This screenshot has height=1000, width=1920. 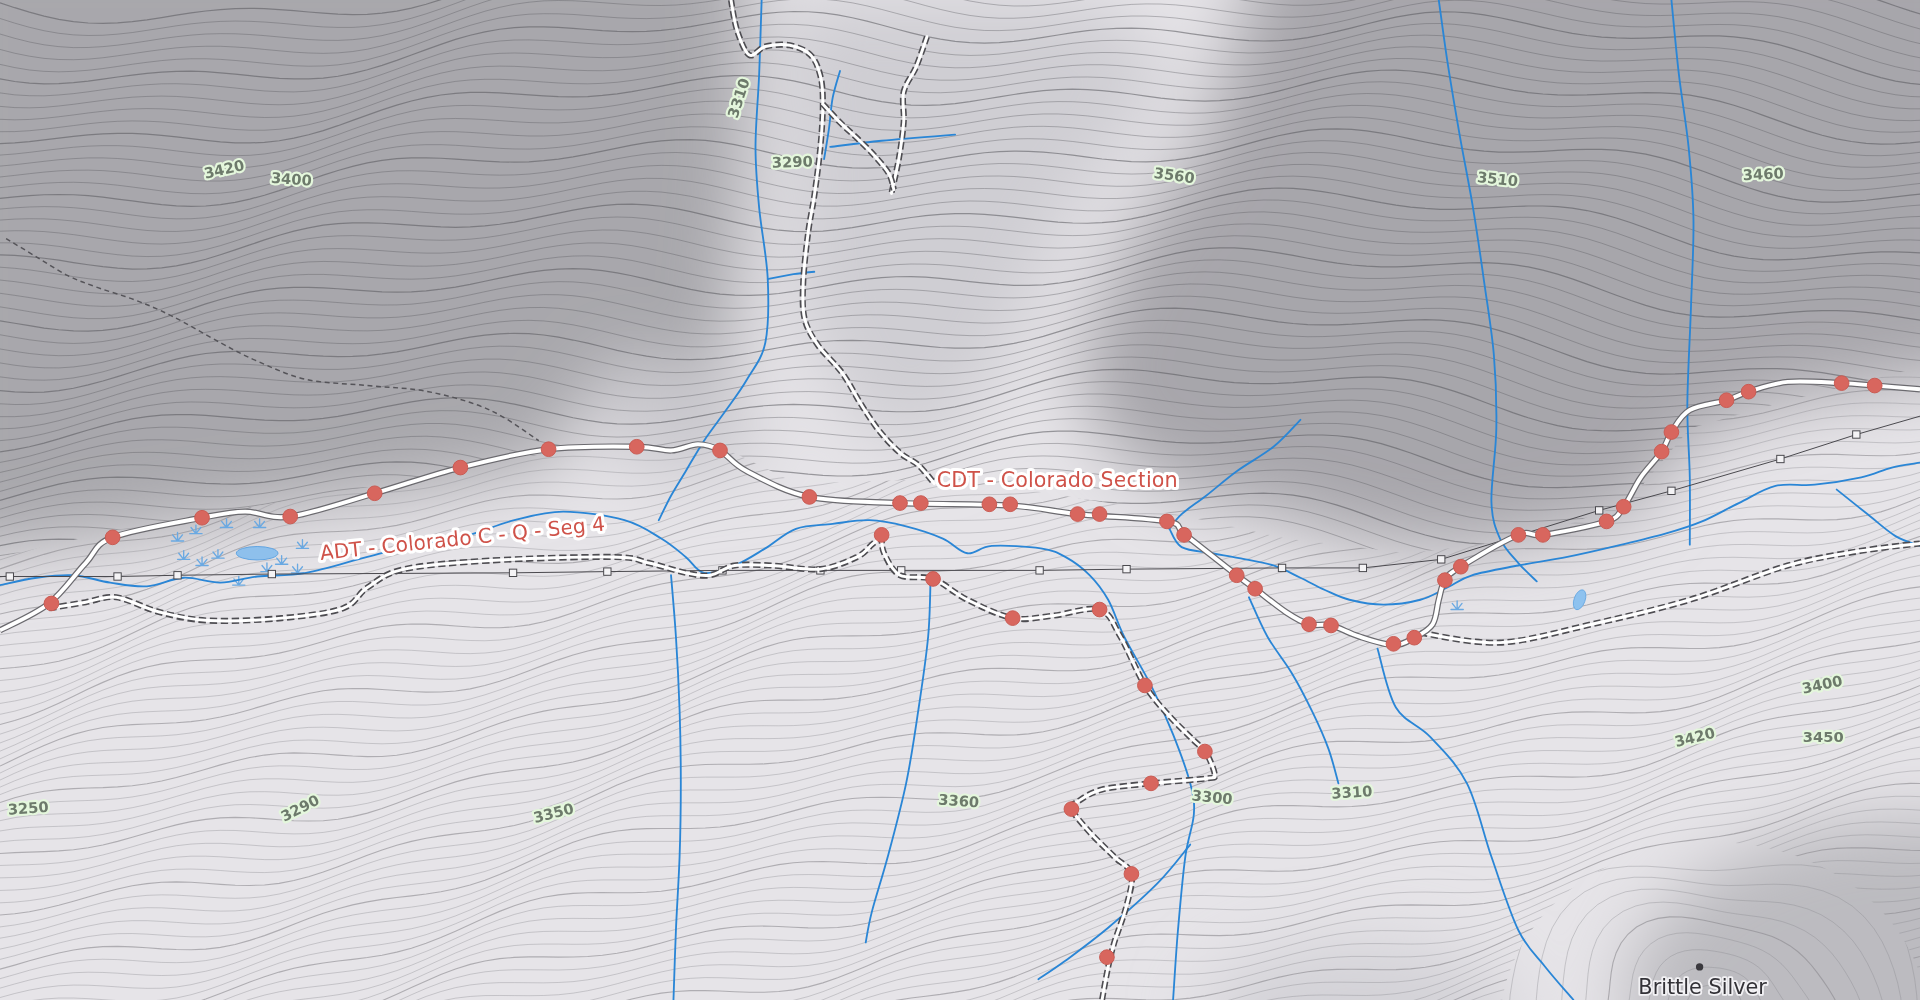 I want to click on place-label: Brittle Silver, so click(x=1702, y=986).